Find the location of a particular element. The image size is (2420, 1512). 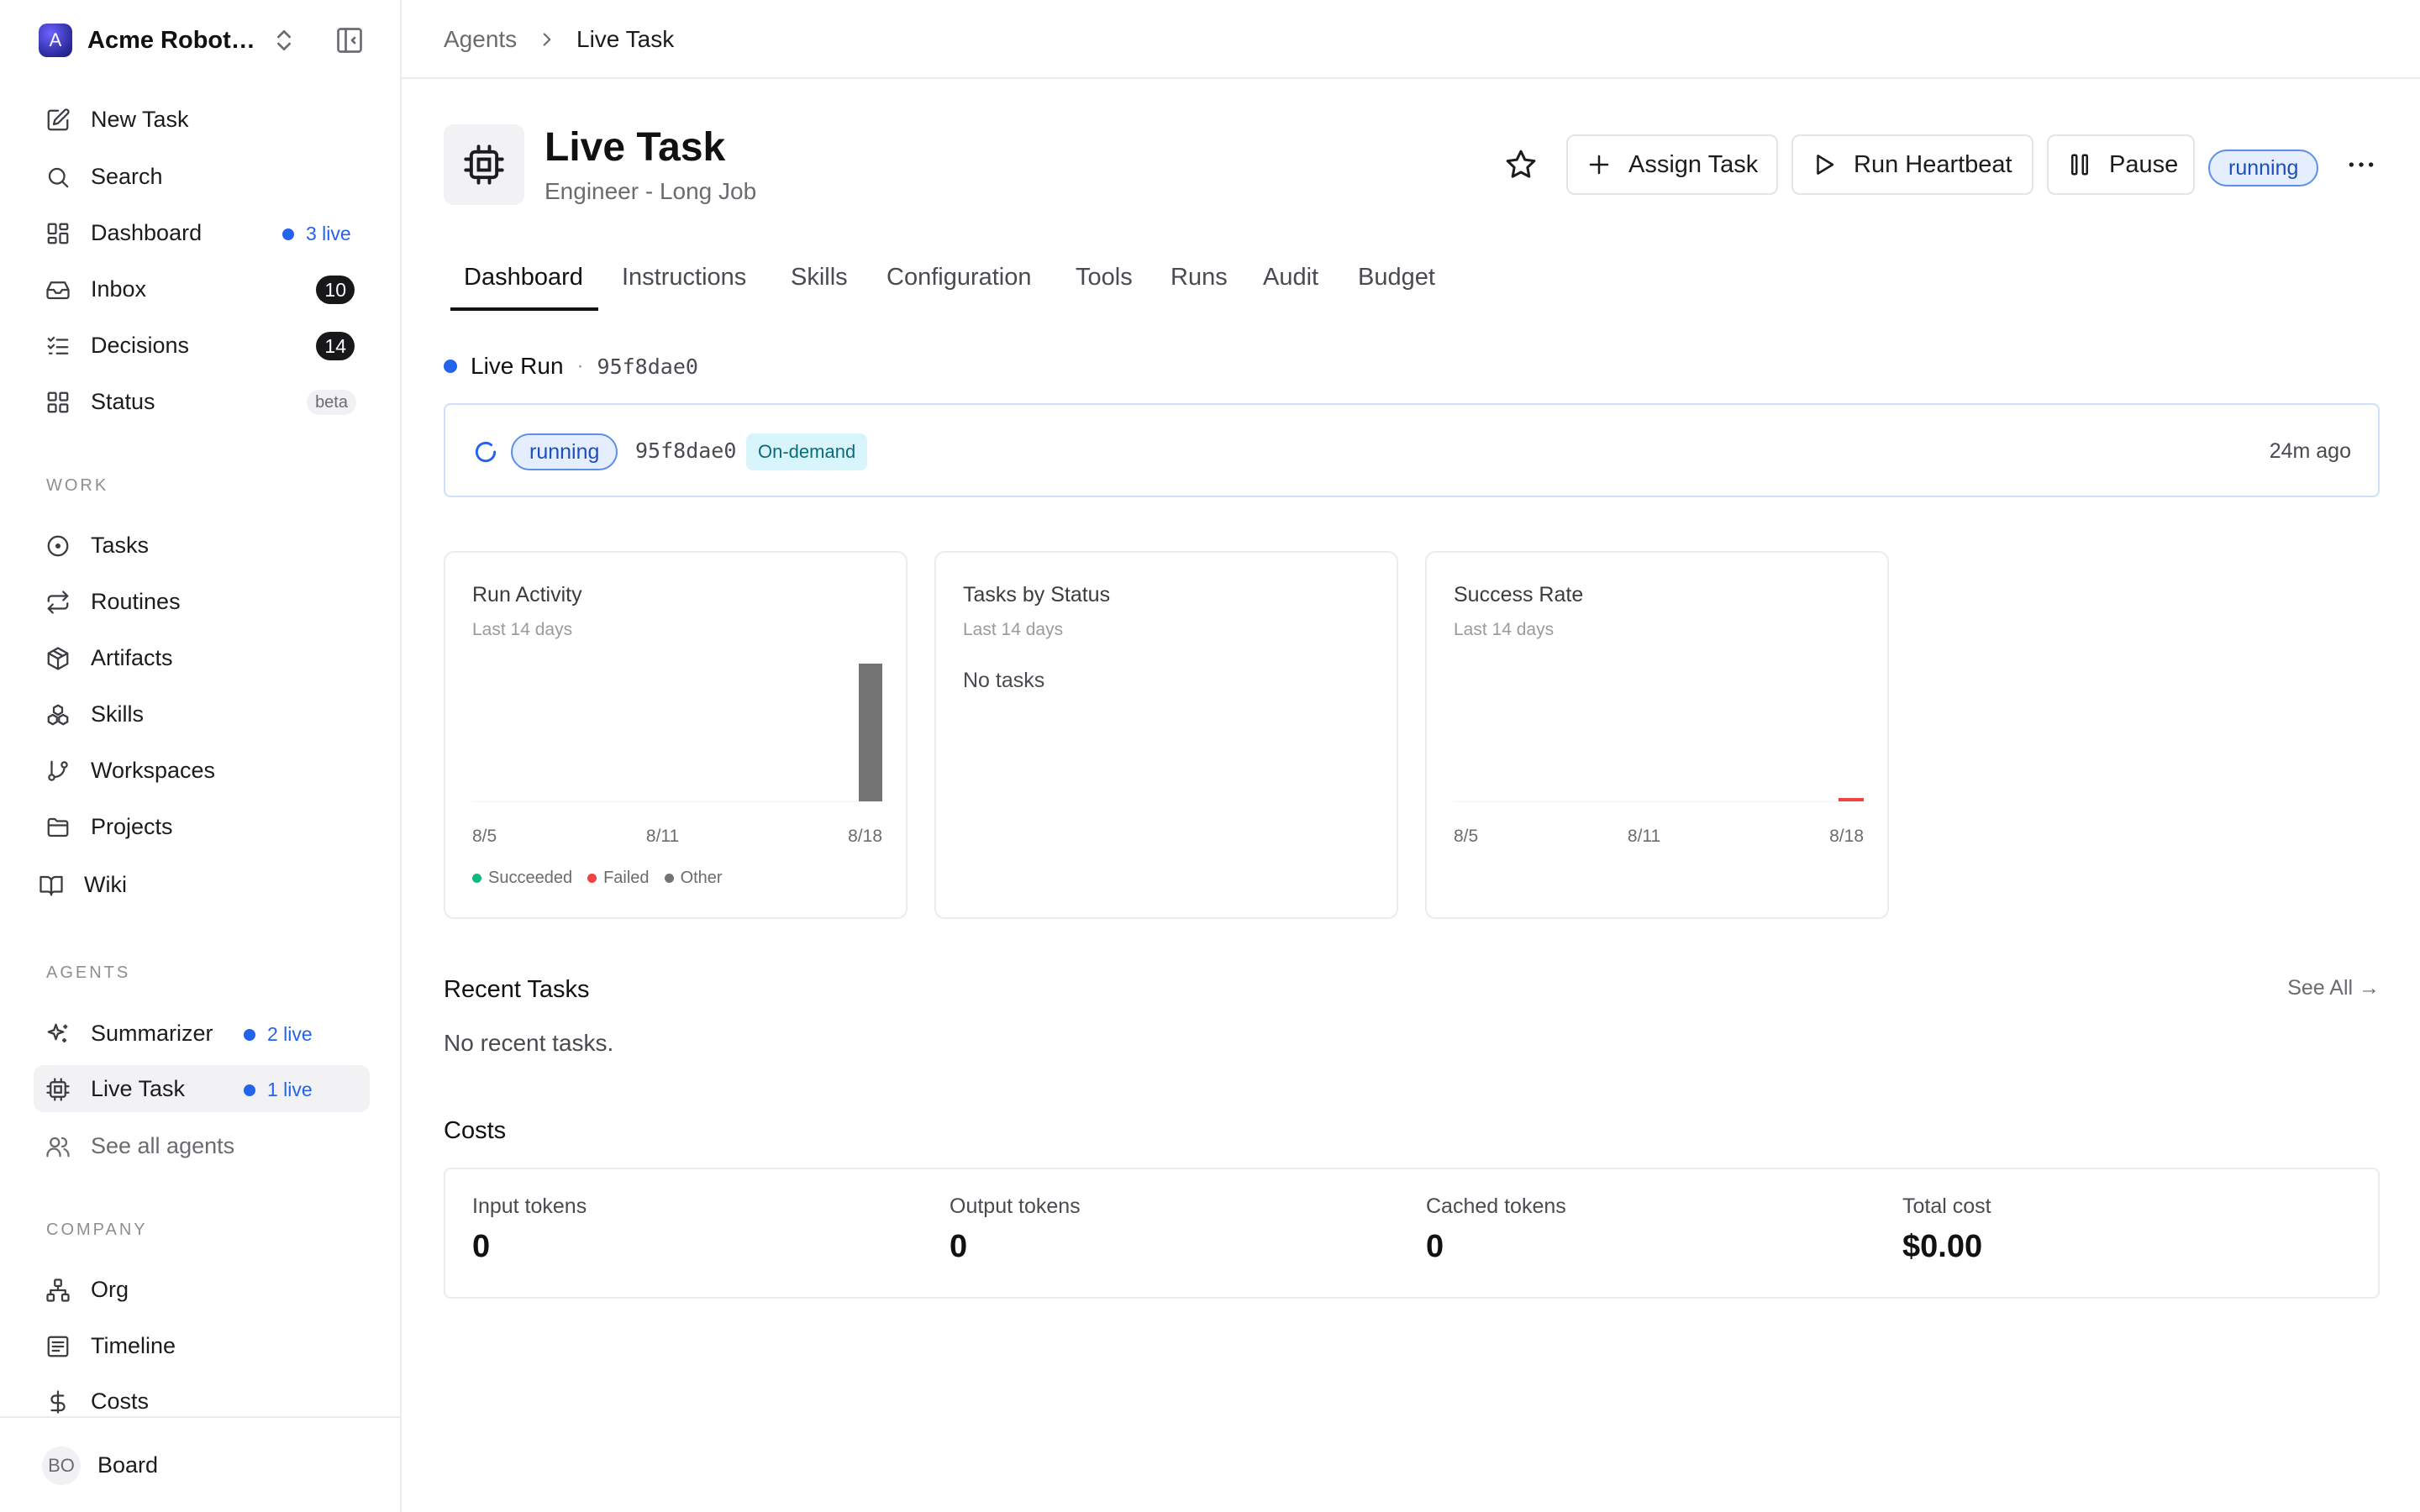

cost-total: Total cost $0.00 is located at coordinates (1946, 1229).